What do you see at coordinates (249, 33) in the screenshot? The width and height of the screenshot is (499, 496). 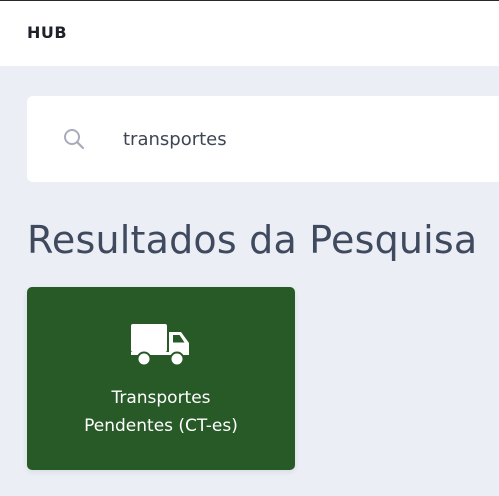 I see `top-bar: HUB` at bounding box center [249, 33].